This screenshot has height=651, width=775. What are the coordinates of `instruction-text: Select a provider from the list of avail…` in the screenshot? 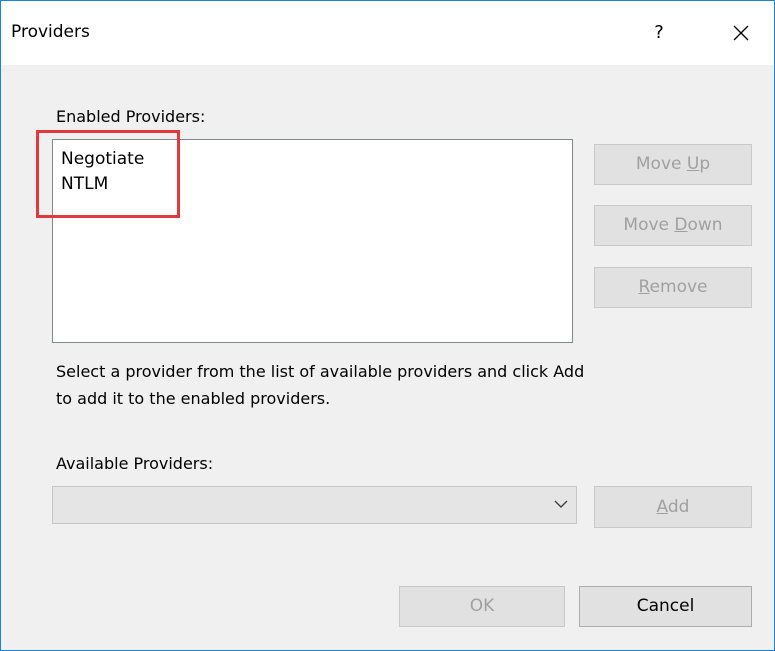 It's located at (386, 385).